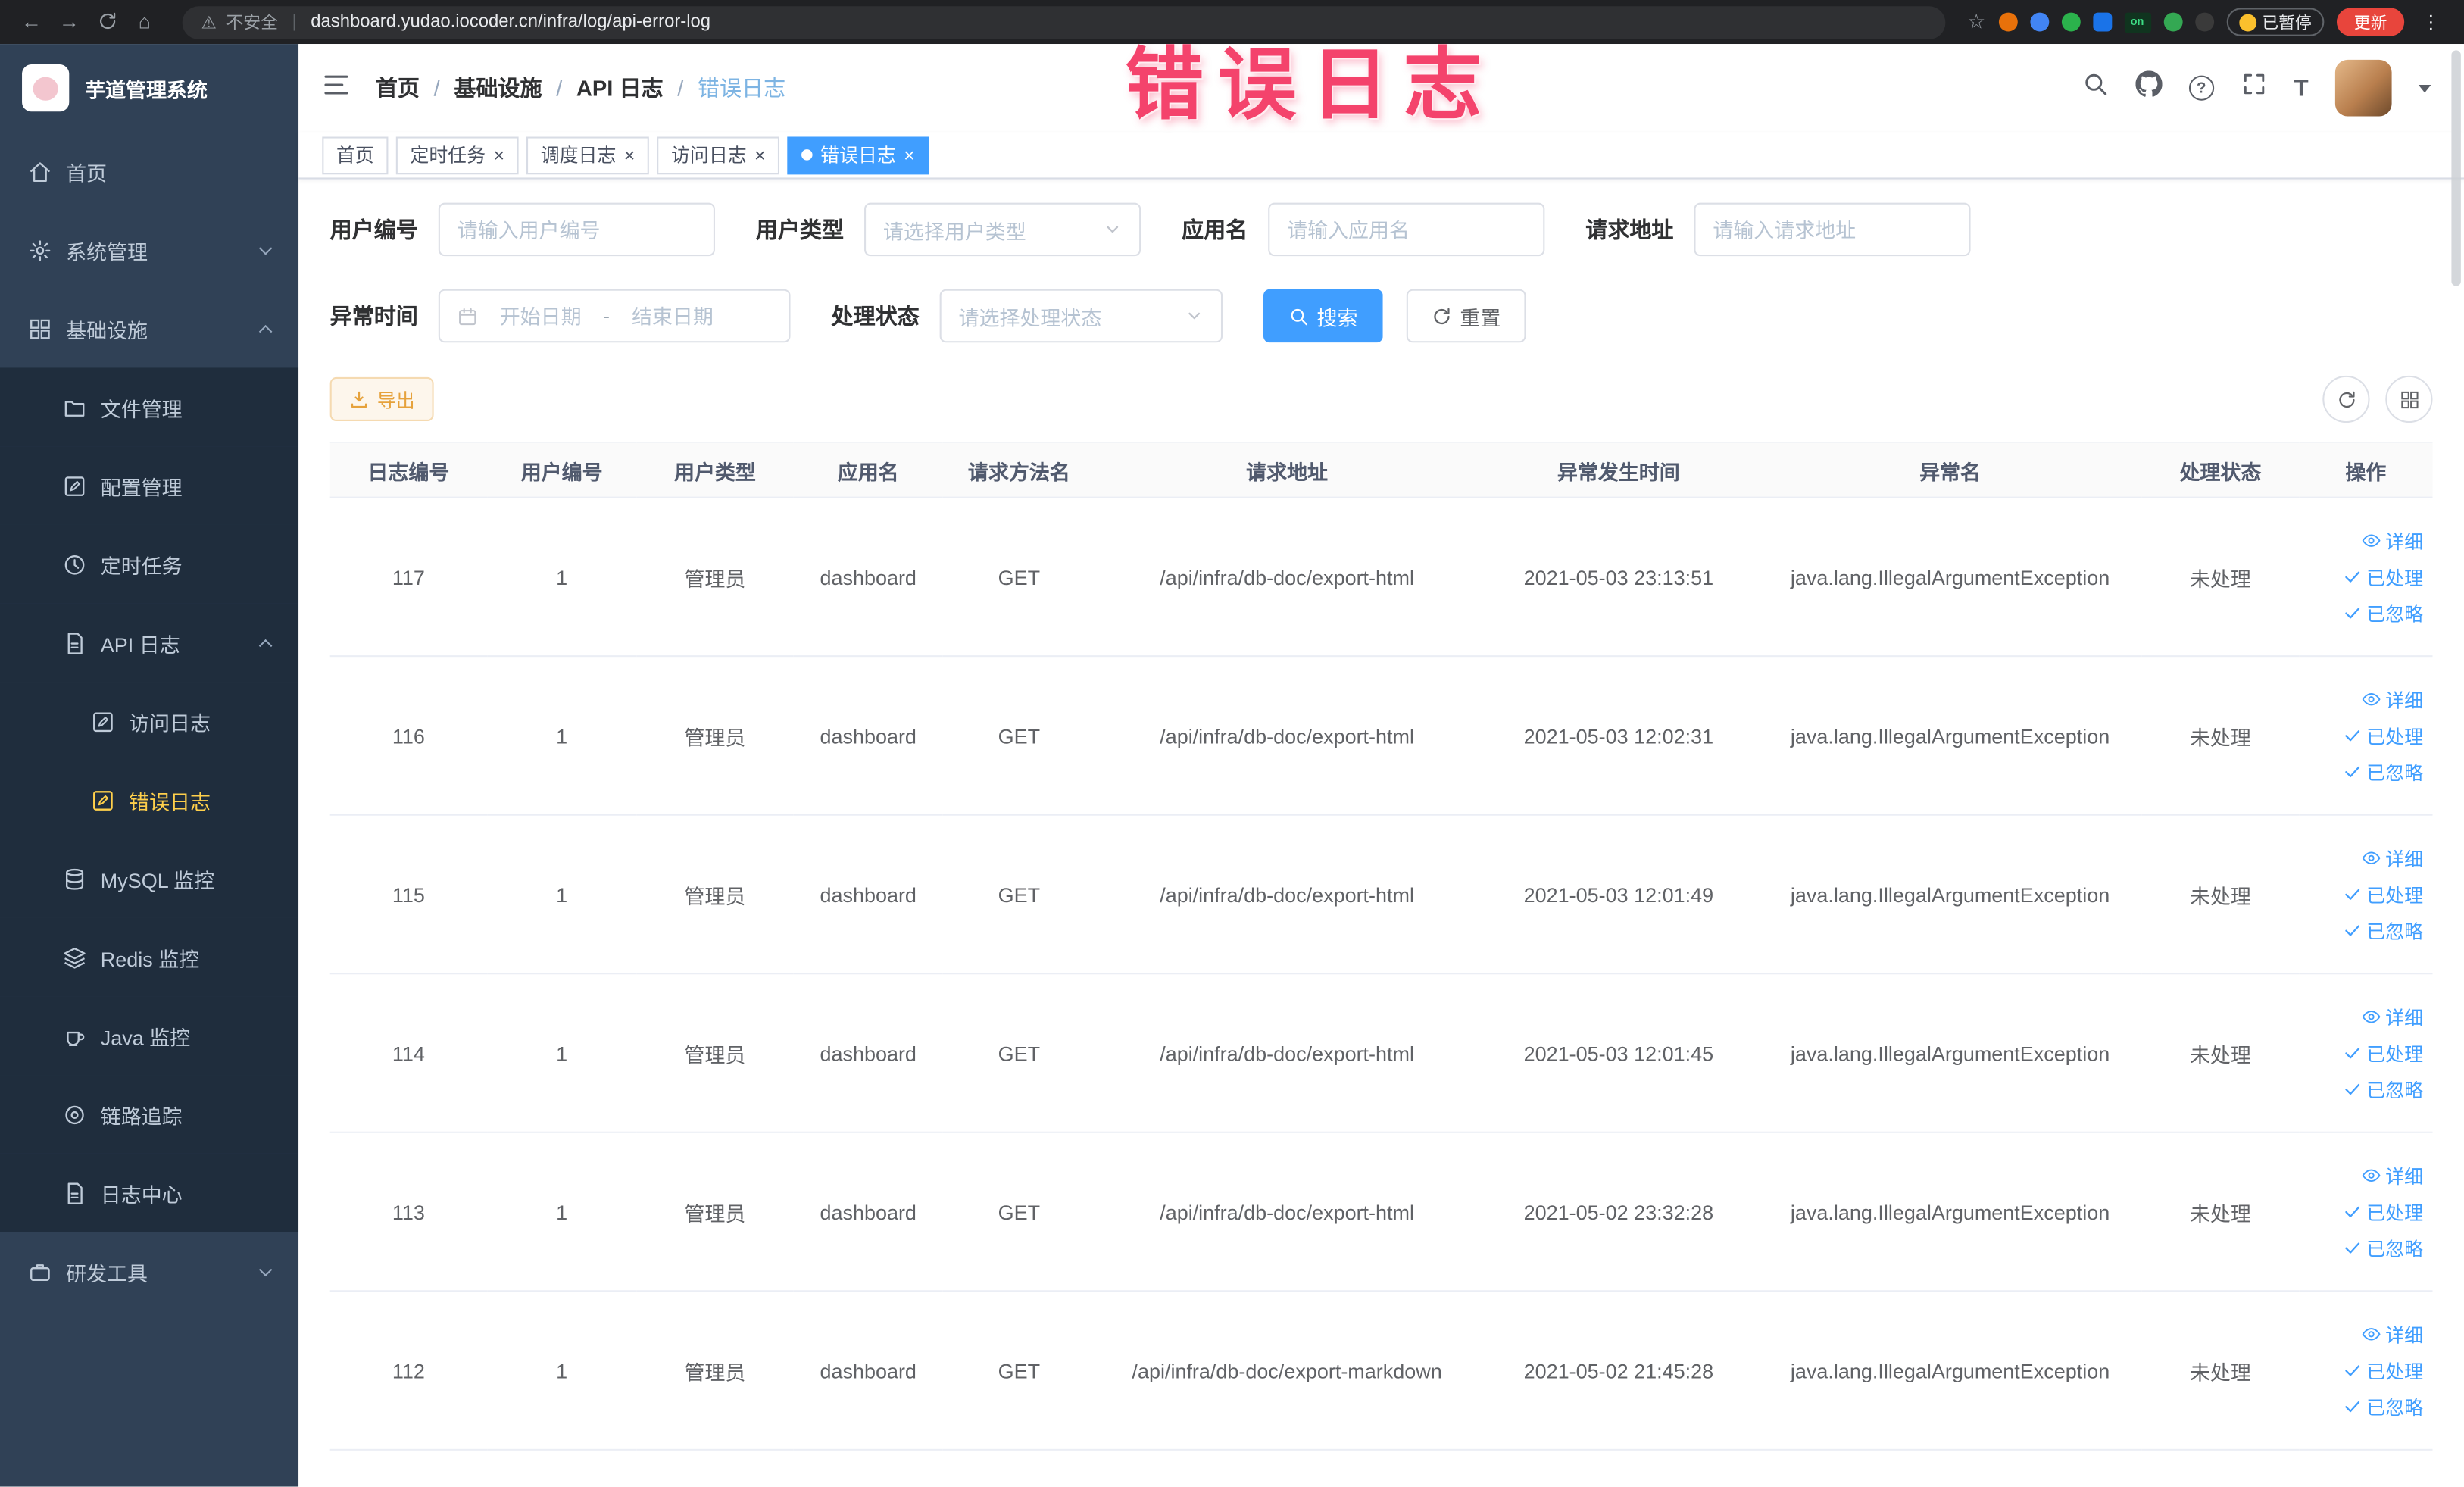  Describe the element at coordinates (2301, 88) in the screenshot. I see `font-size-icon: T` at that location.